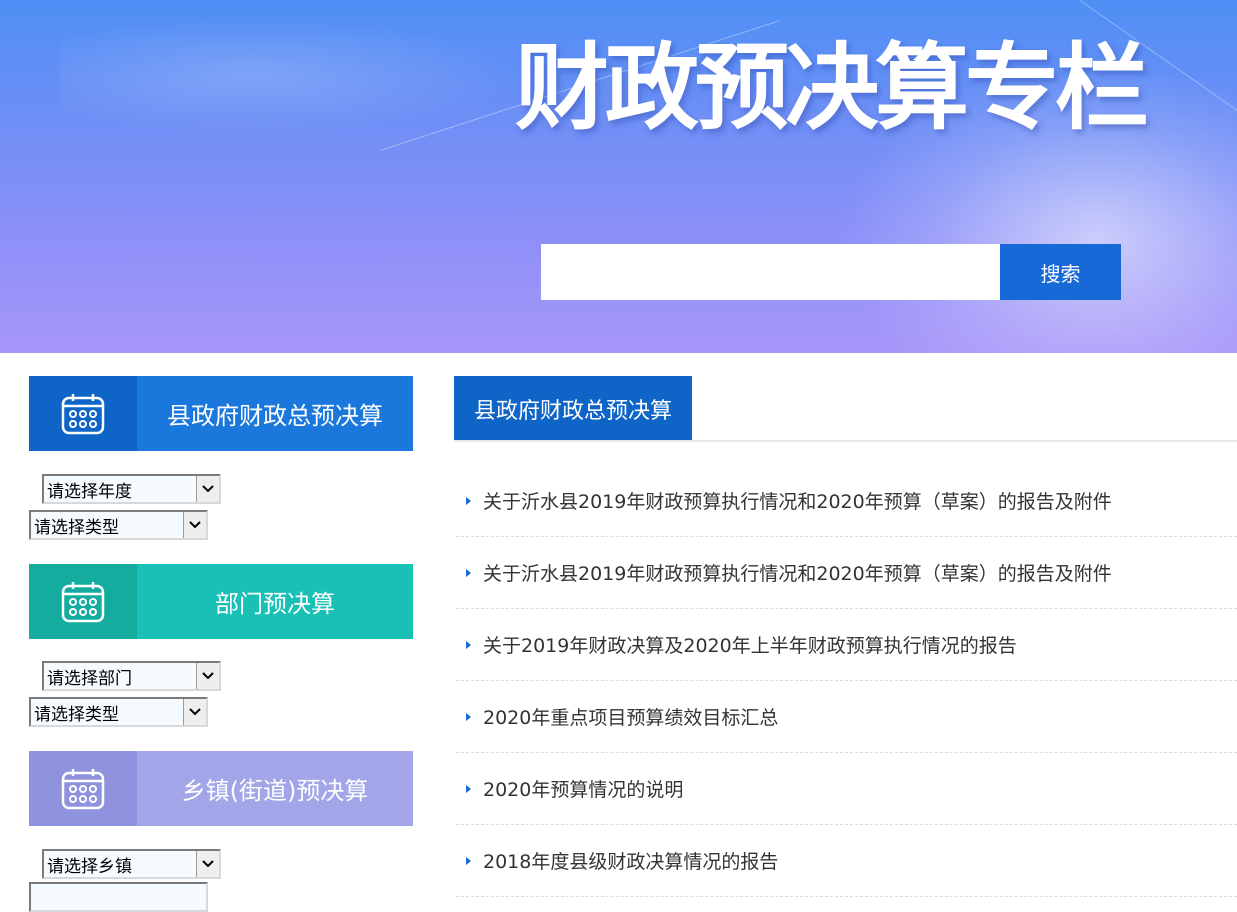 The height and width of the screenshot is (912, 1237). Describe the element at coordinates (275, 413) in the screenshot. I see `category-label: 县政府财政总预决算` at that location.